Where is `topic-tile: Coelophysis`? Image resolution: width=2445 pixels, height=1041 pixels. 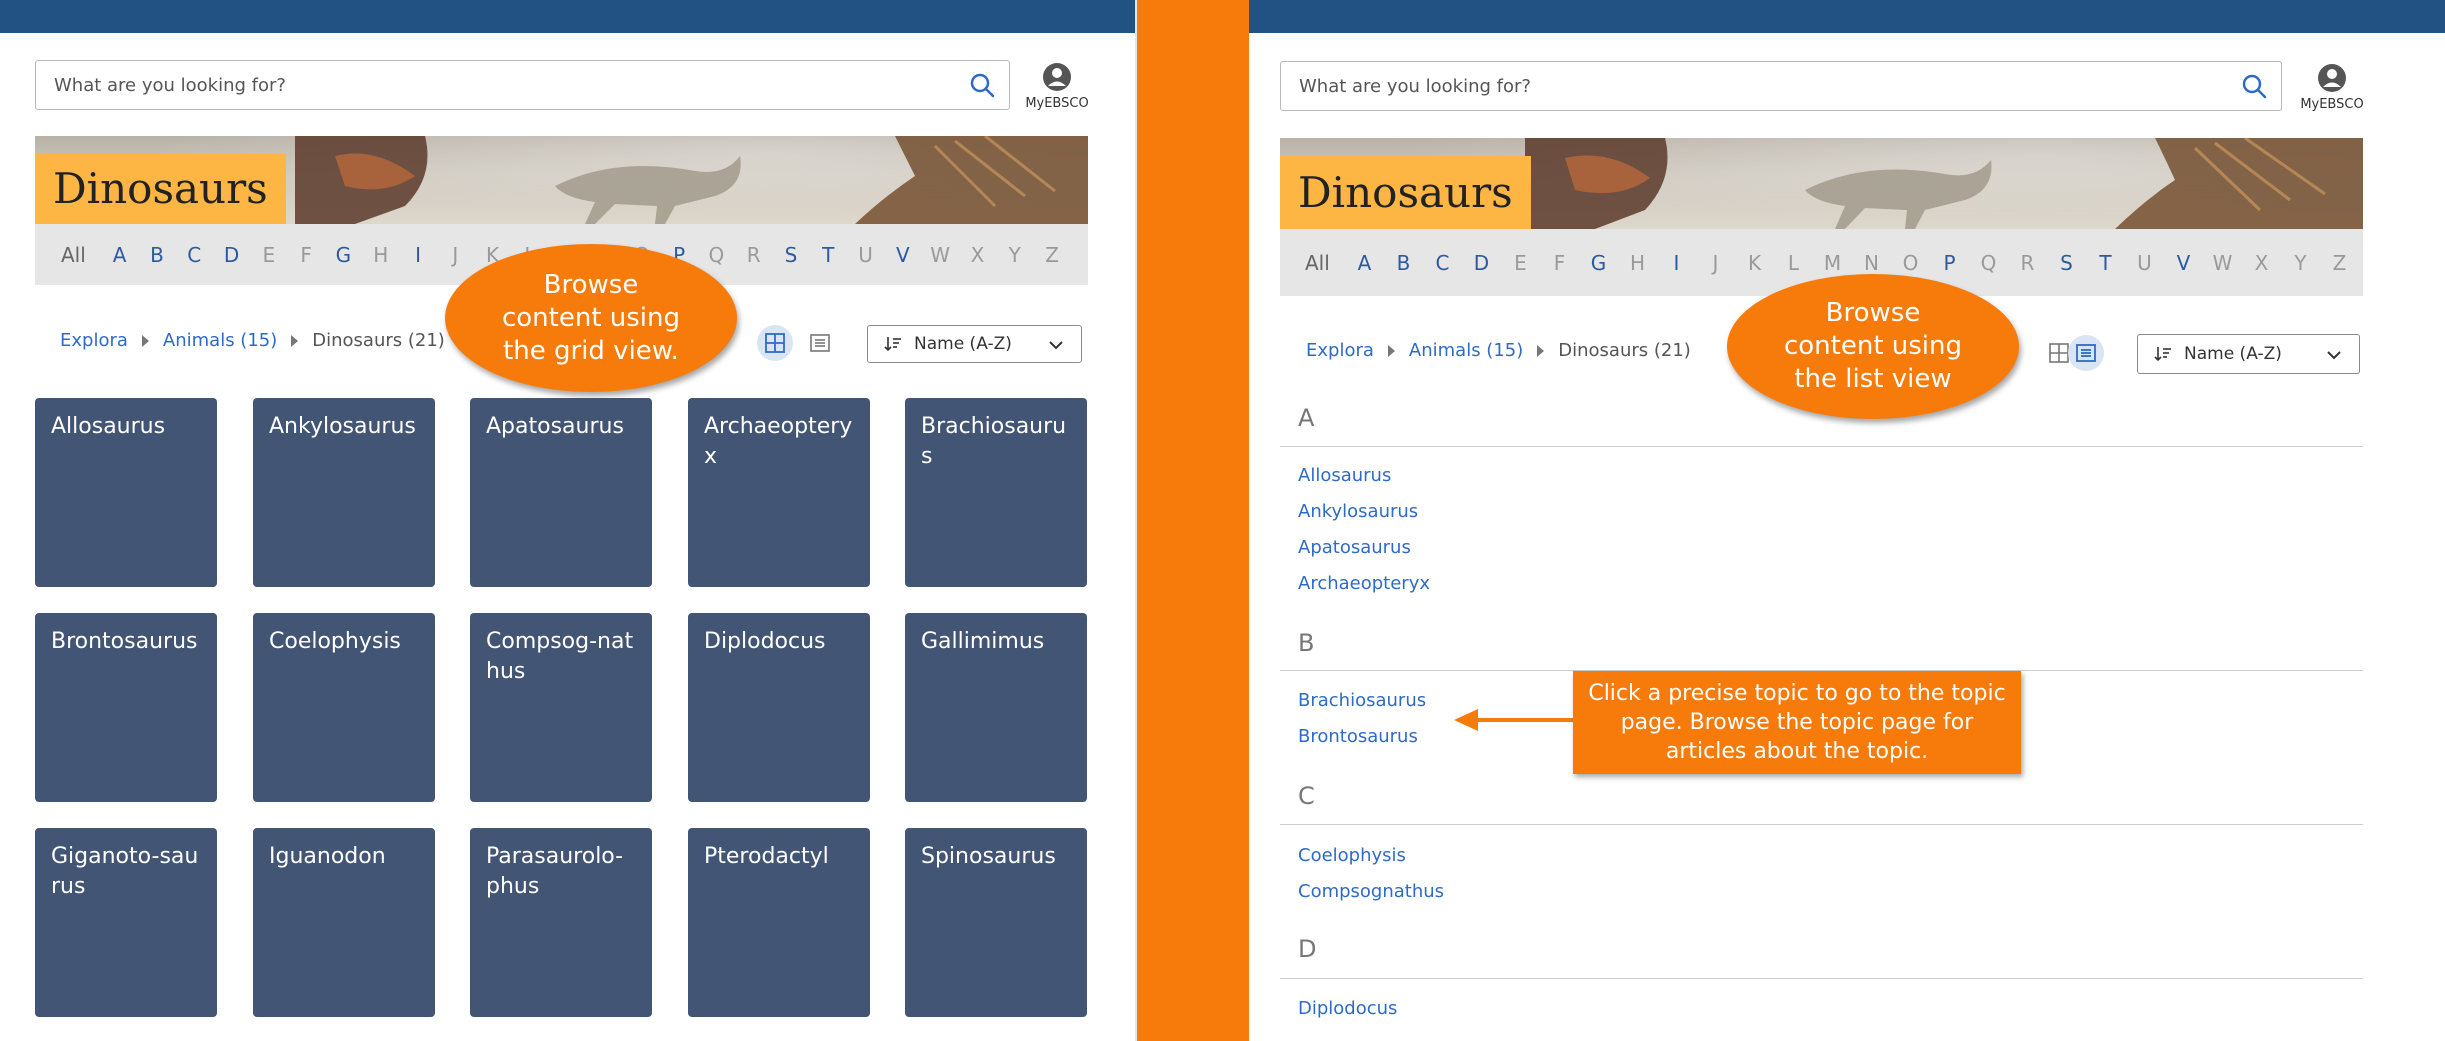
topic-tile: Coelophysis is located at coordinates (344, 707).